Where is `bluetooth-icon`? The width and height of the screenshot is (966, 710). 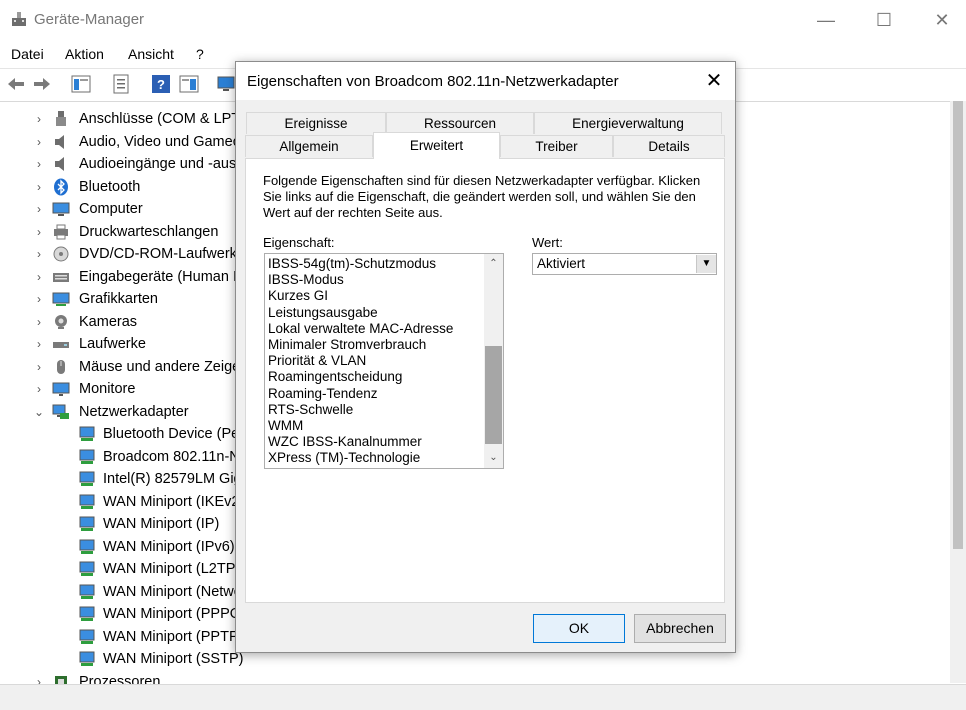 bluetooth-icon is located at coordinates (61, 187).